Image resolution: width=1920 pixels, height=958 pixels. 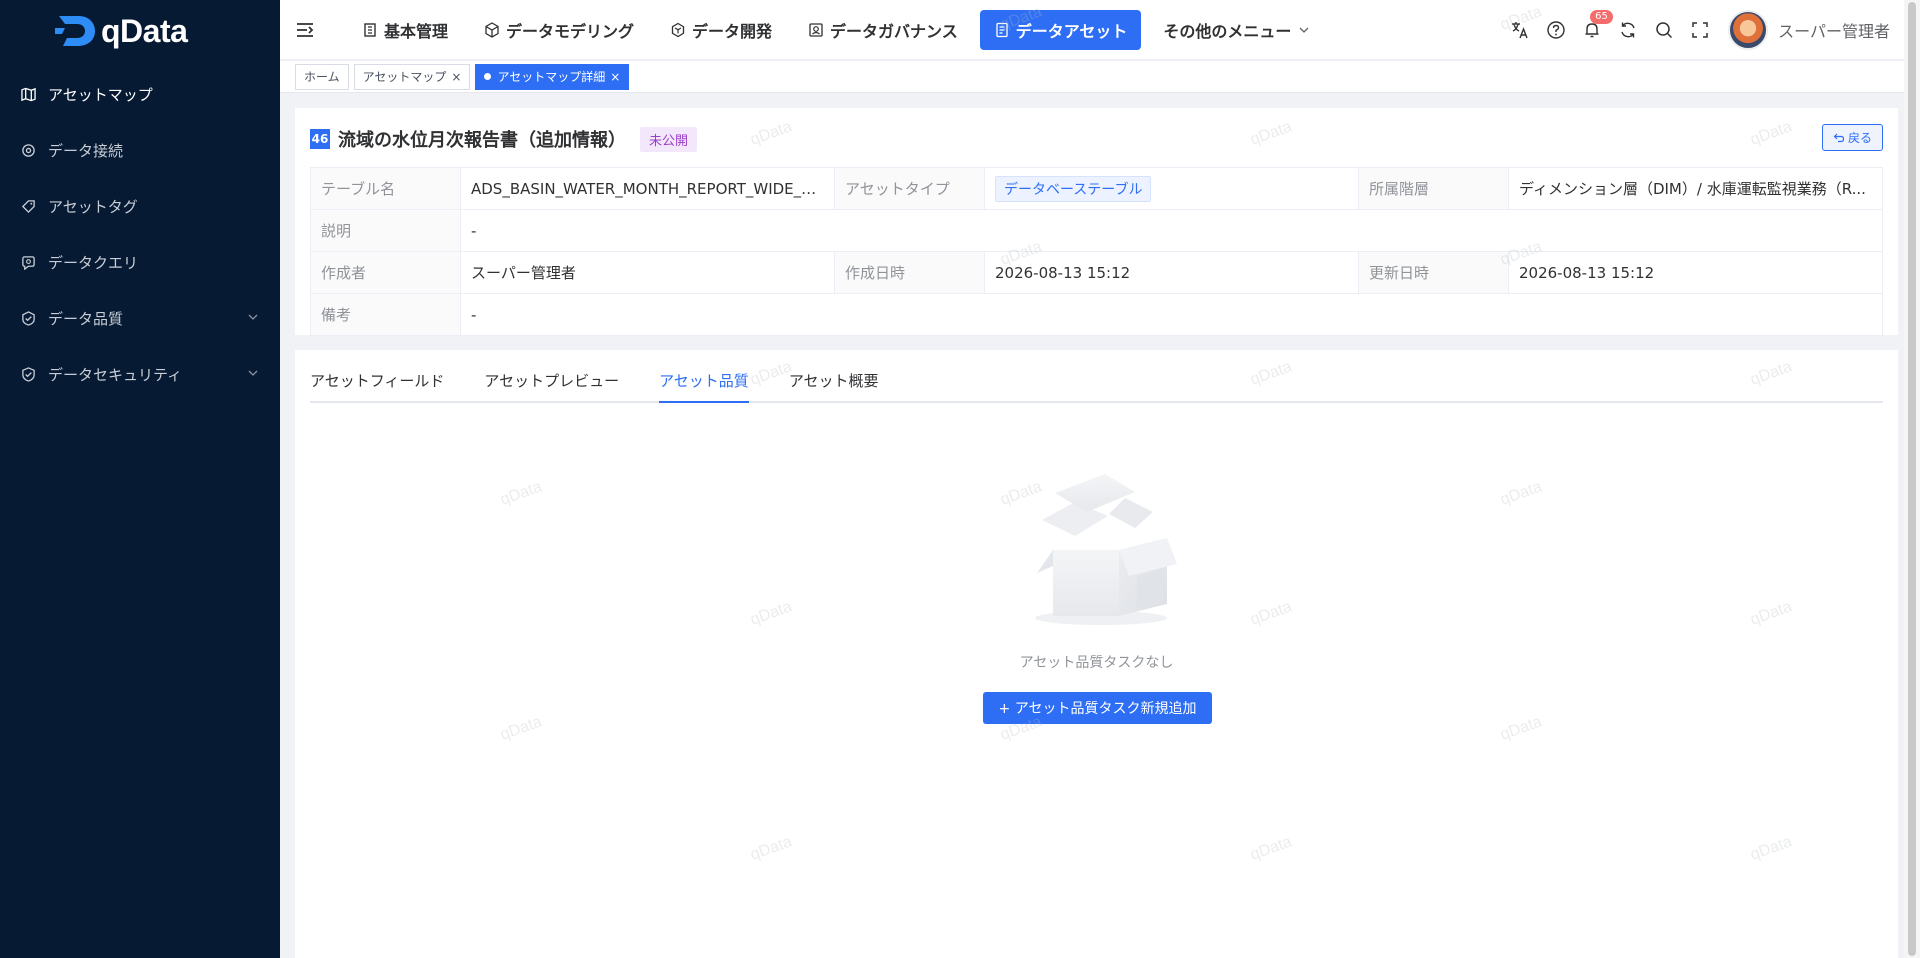 I want to click on tag-home: ホーム, so click(x=322, y=76).